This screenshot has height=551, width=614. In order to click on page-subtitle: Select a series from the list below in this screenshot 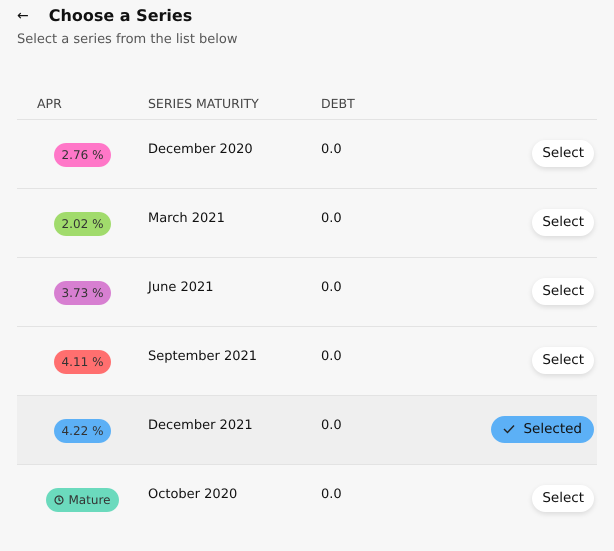, I will do `click(127, 40)`.